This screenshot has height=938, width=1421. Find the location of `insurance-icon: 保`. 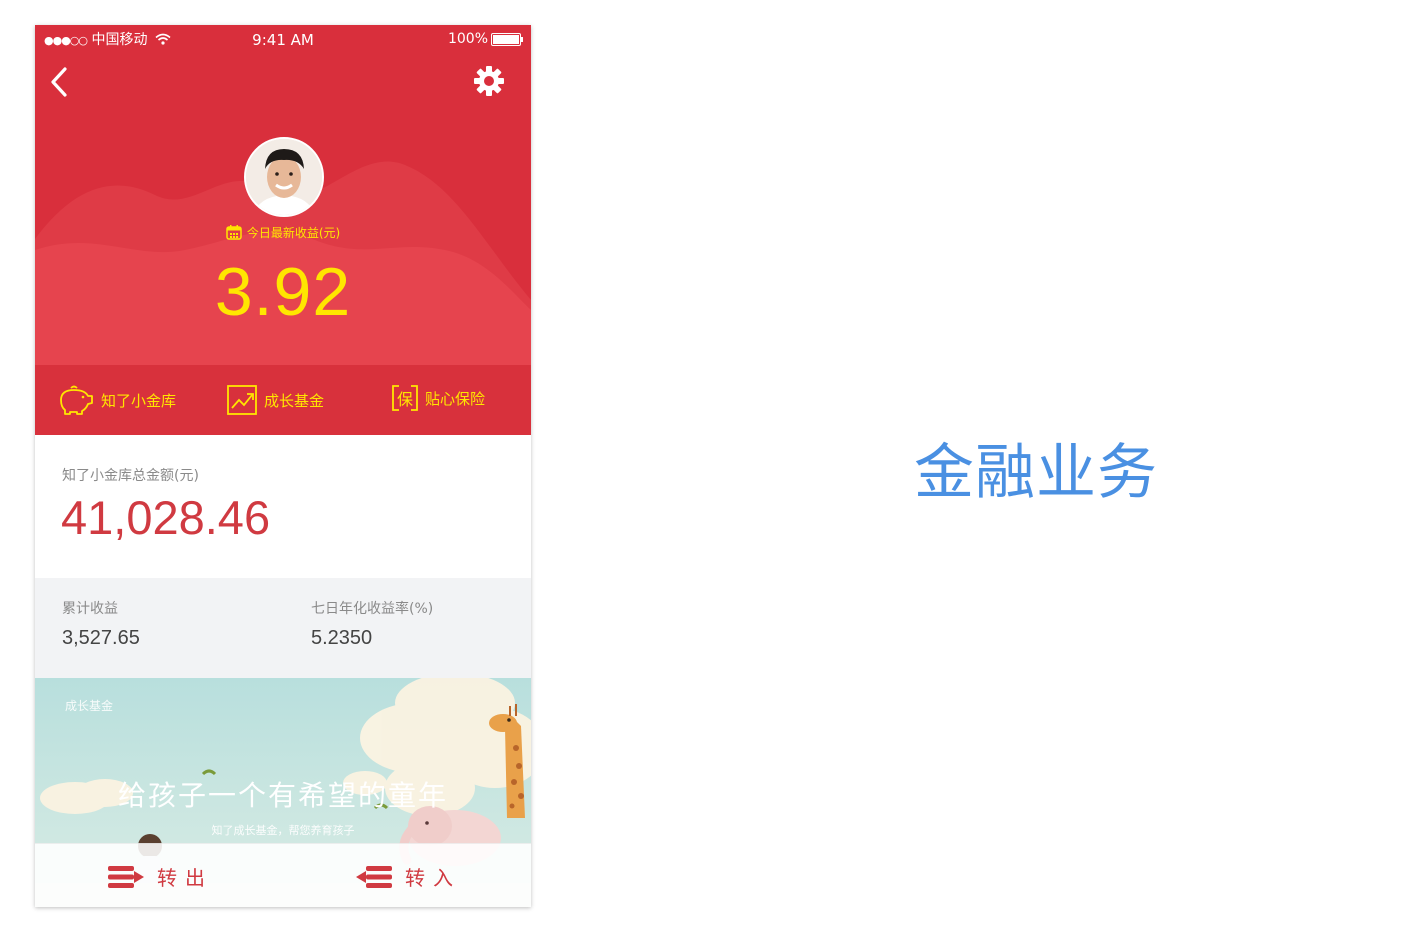

insurance-icon: 保 is located at coordinates (405, 398).